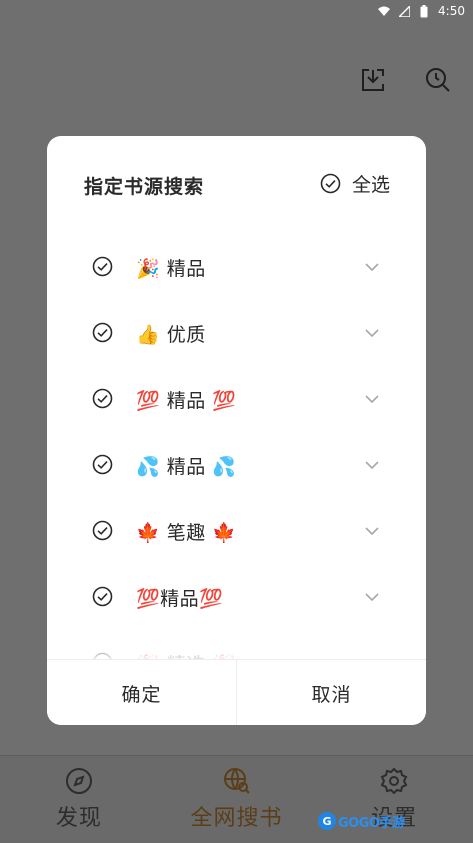  What do you see at coordinates (424, 10) in the screenshot?
I see `battery-icon` at bounding box center [424, 10].